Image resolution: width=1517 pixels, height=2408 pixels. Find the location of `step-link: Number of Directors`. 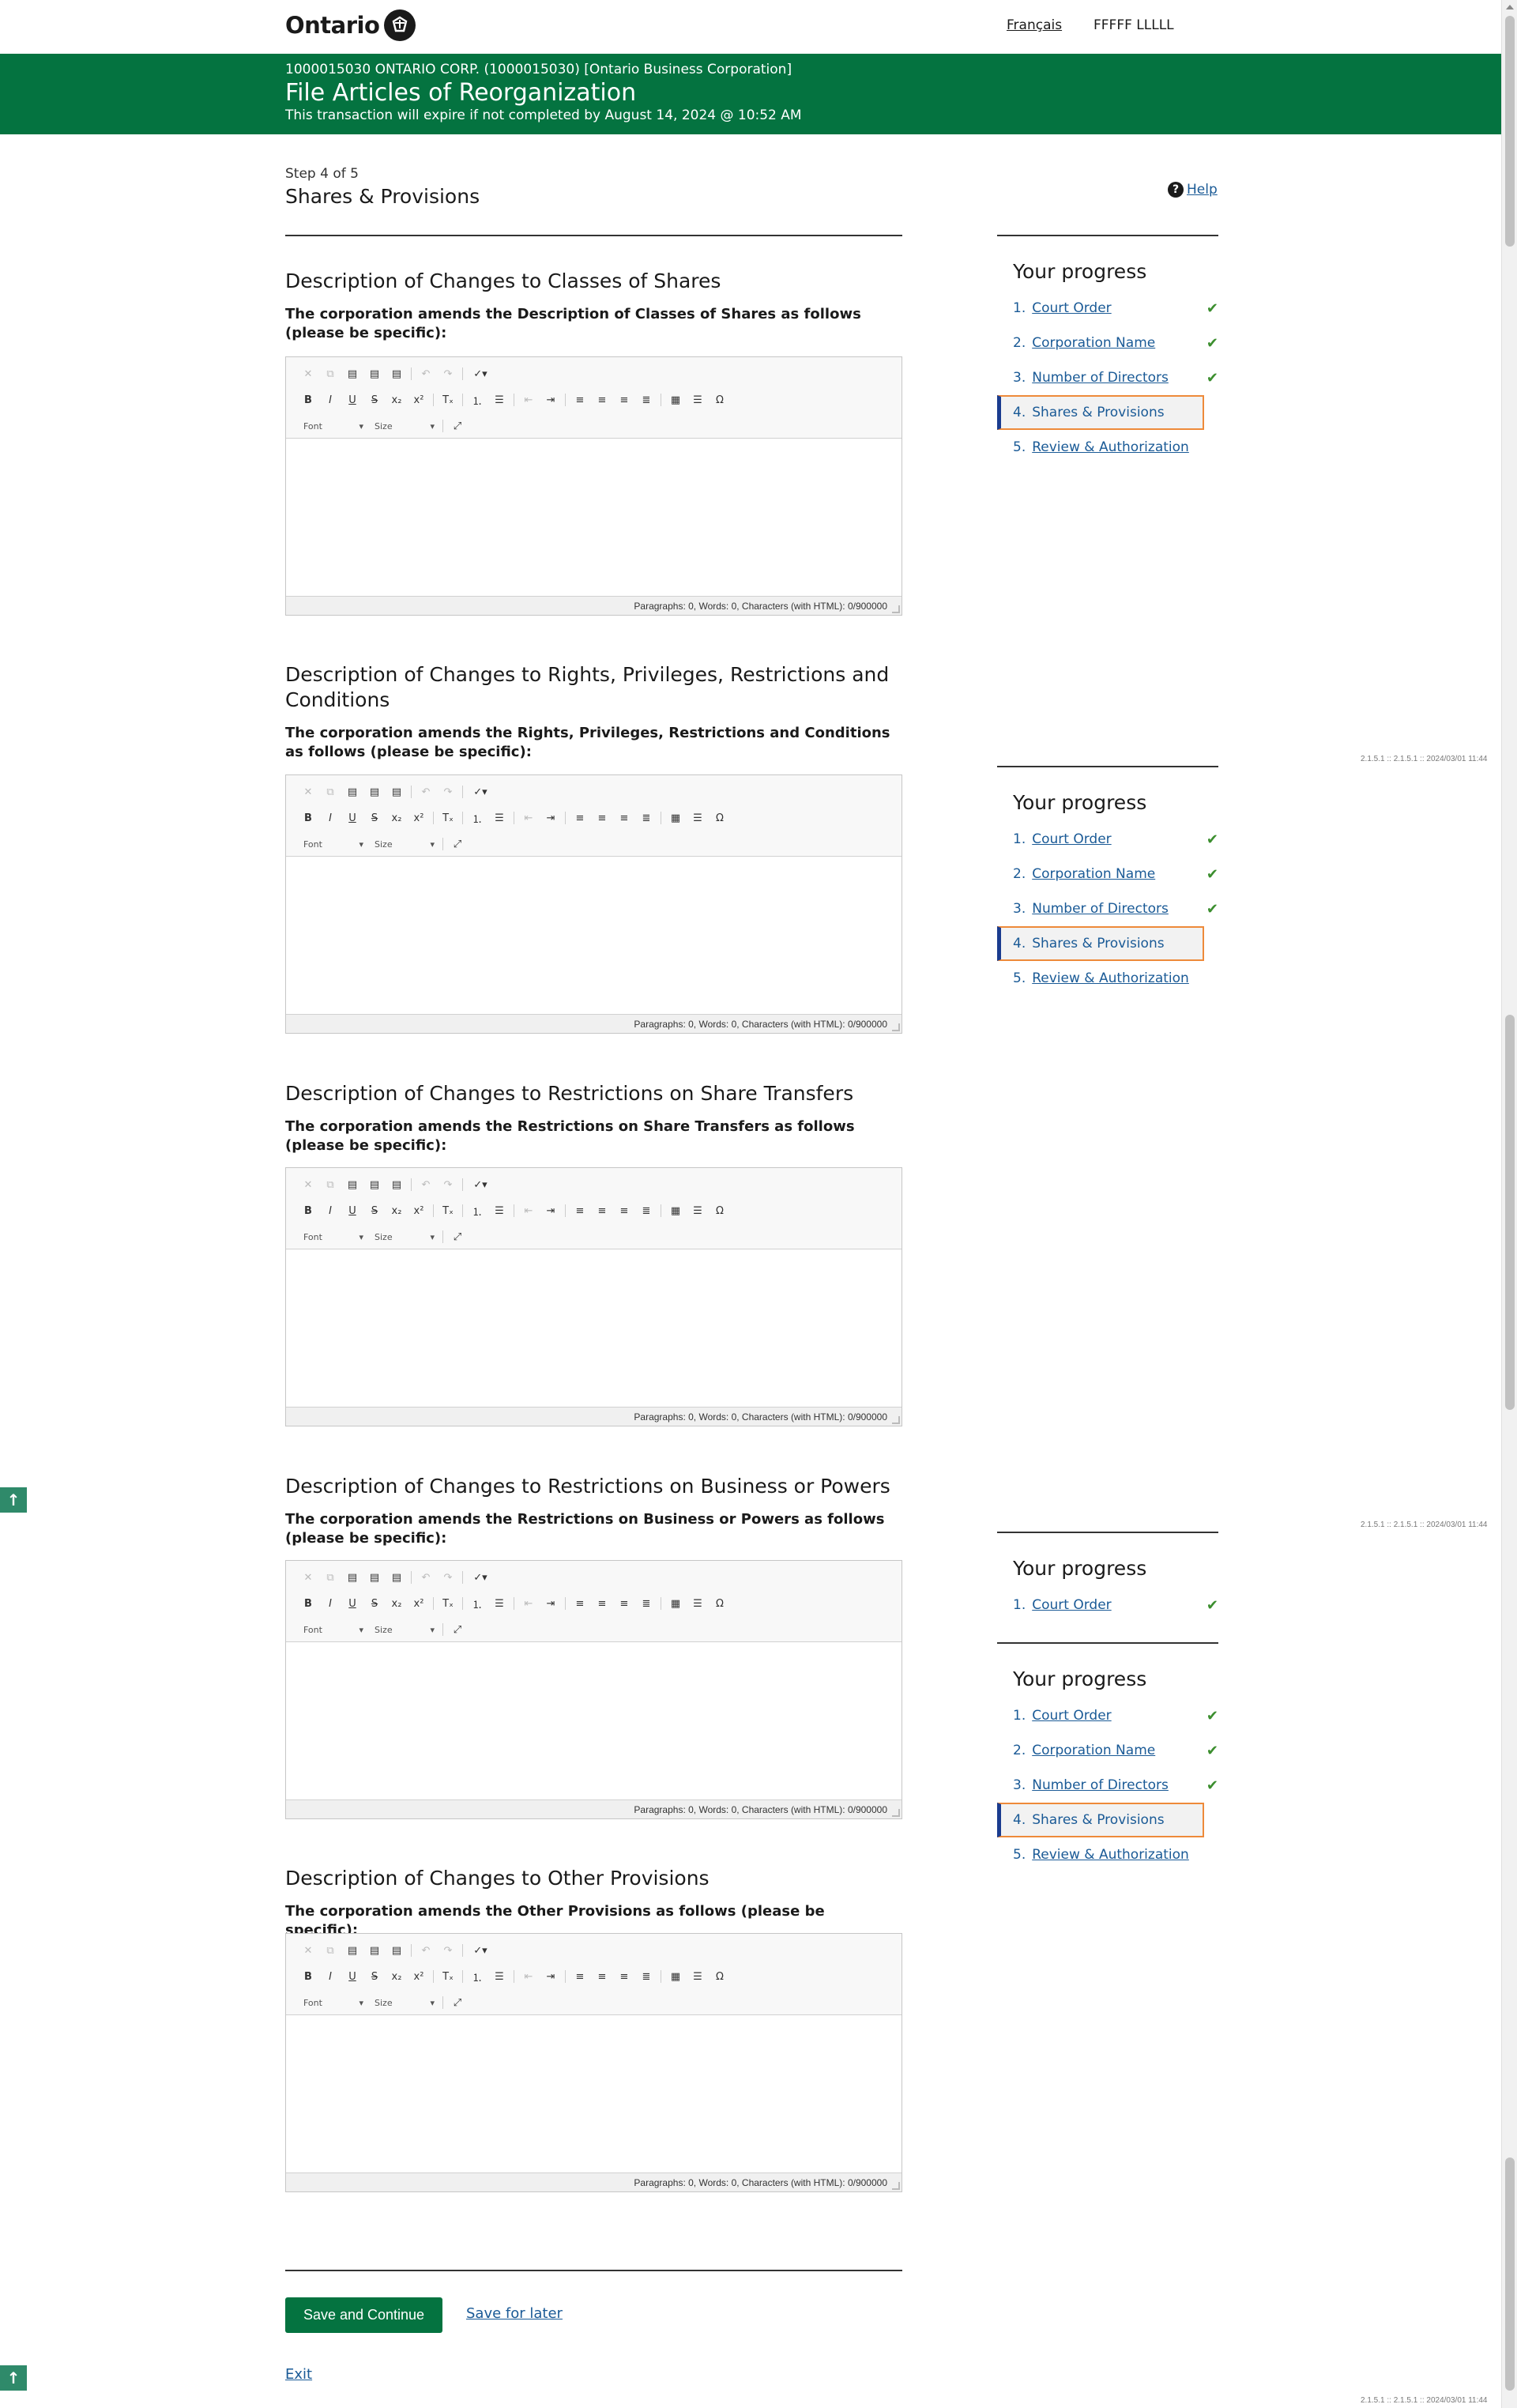

step-link: Number of Directors is located at coordinates (1100, 1785).